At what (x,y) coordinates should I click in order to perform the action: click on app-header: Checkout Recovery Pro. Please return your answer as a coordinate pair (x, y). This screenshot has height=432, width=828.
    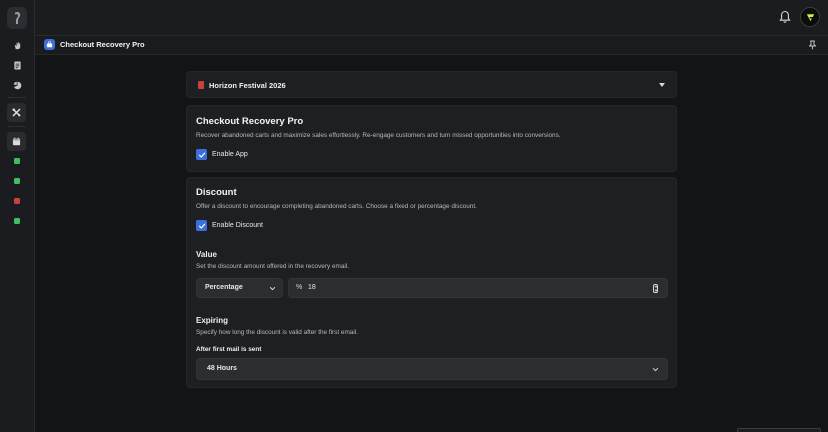
    Looking at the image, I should click on (431, 45).